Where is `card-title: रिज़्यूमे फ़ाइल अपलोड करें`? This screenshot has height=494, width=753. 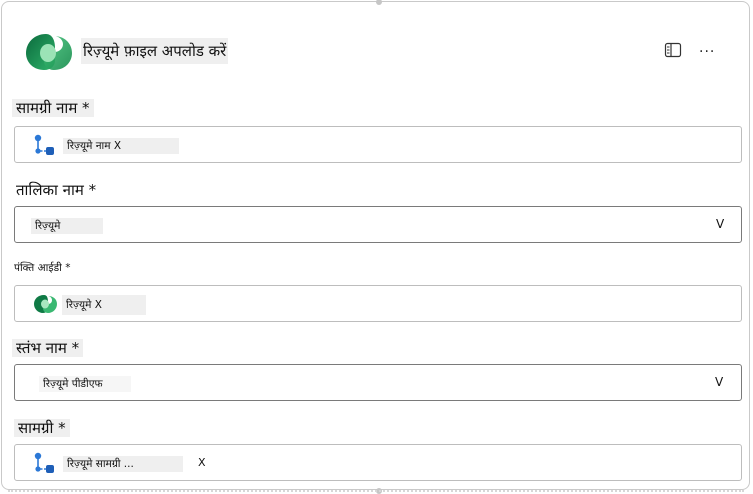 card-title: रिज़्यूमे फ़ाइल अपलोड करें is located at coordinates (155, 51).